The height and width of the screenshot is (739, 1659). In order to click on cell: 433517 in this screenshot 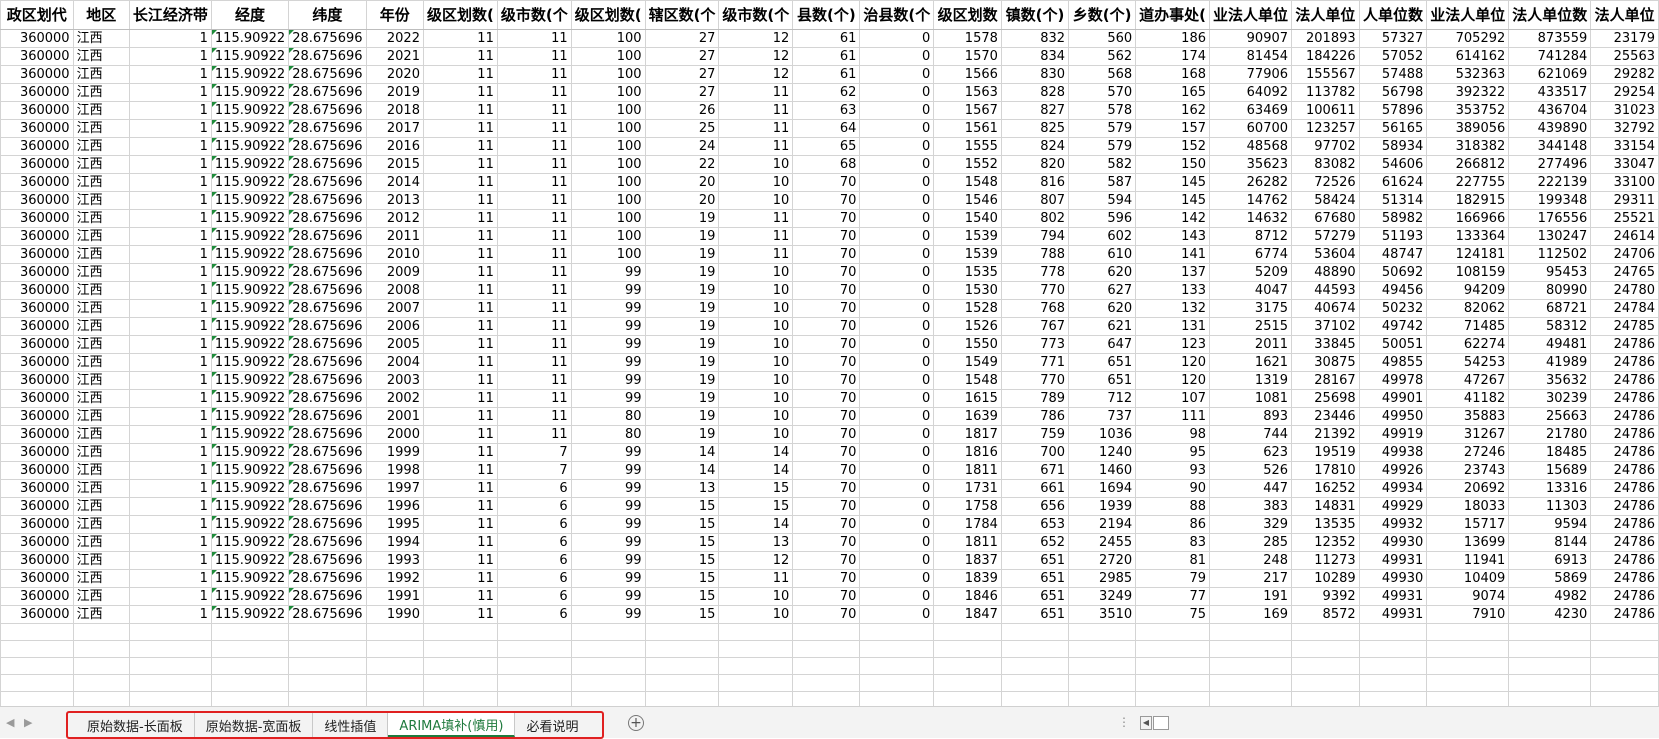, I will do `click(1550, 92)`.